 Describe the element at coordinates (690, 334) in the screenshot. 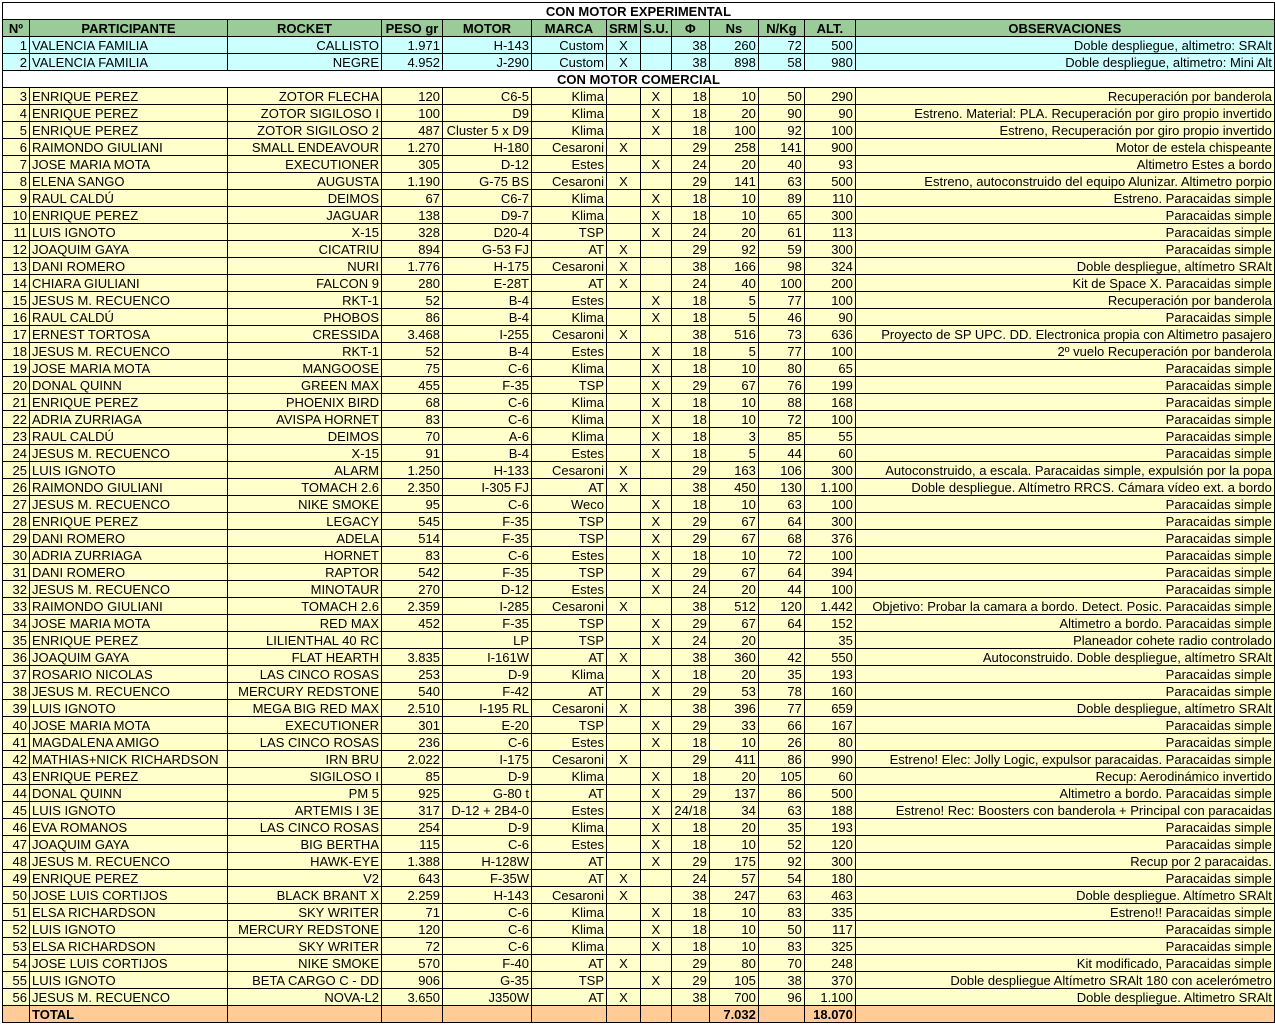

I see `cell-diametro: 38` at that location.